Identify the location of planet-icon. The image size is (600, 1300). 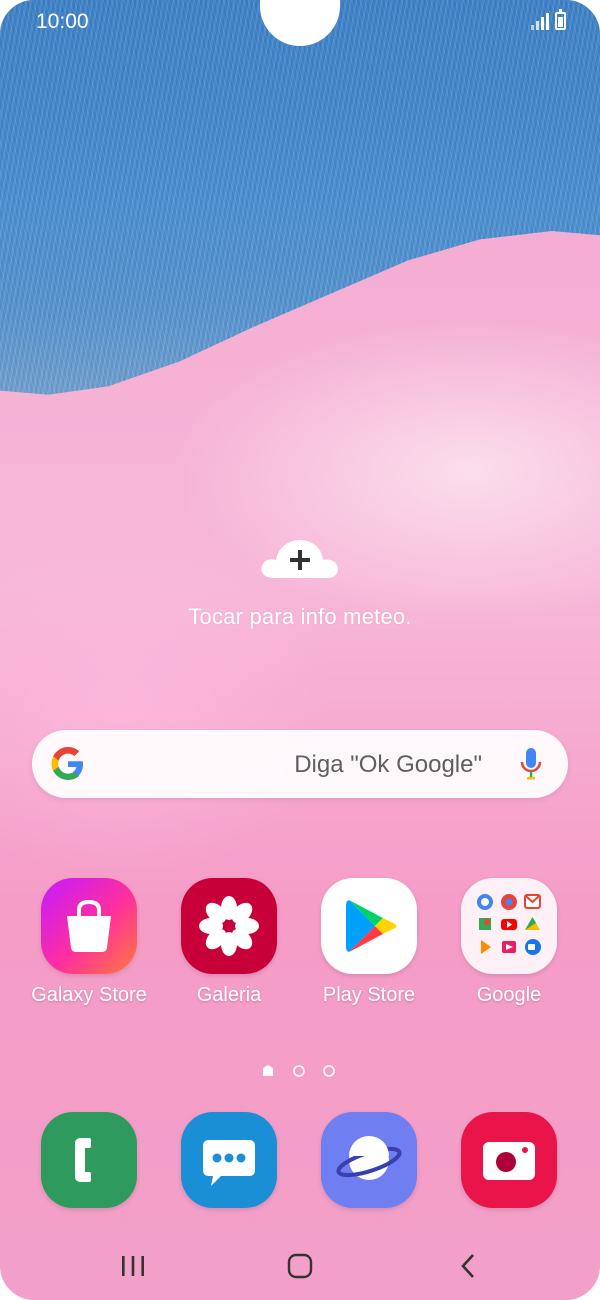
(369, 1160).